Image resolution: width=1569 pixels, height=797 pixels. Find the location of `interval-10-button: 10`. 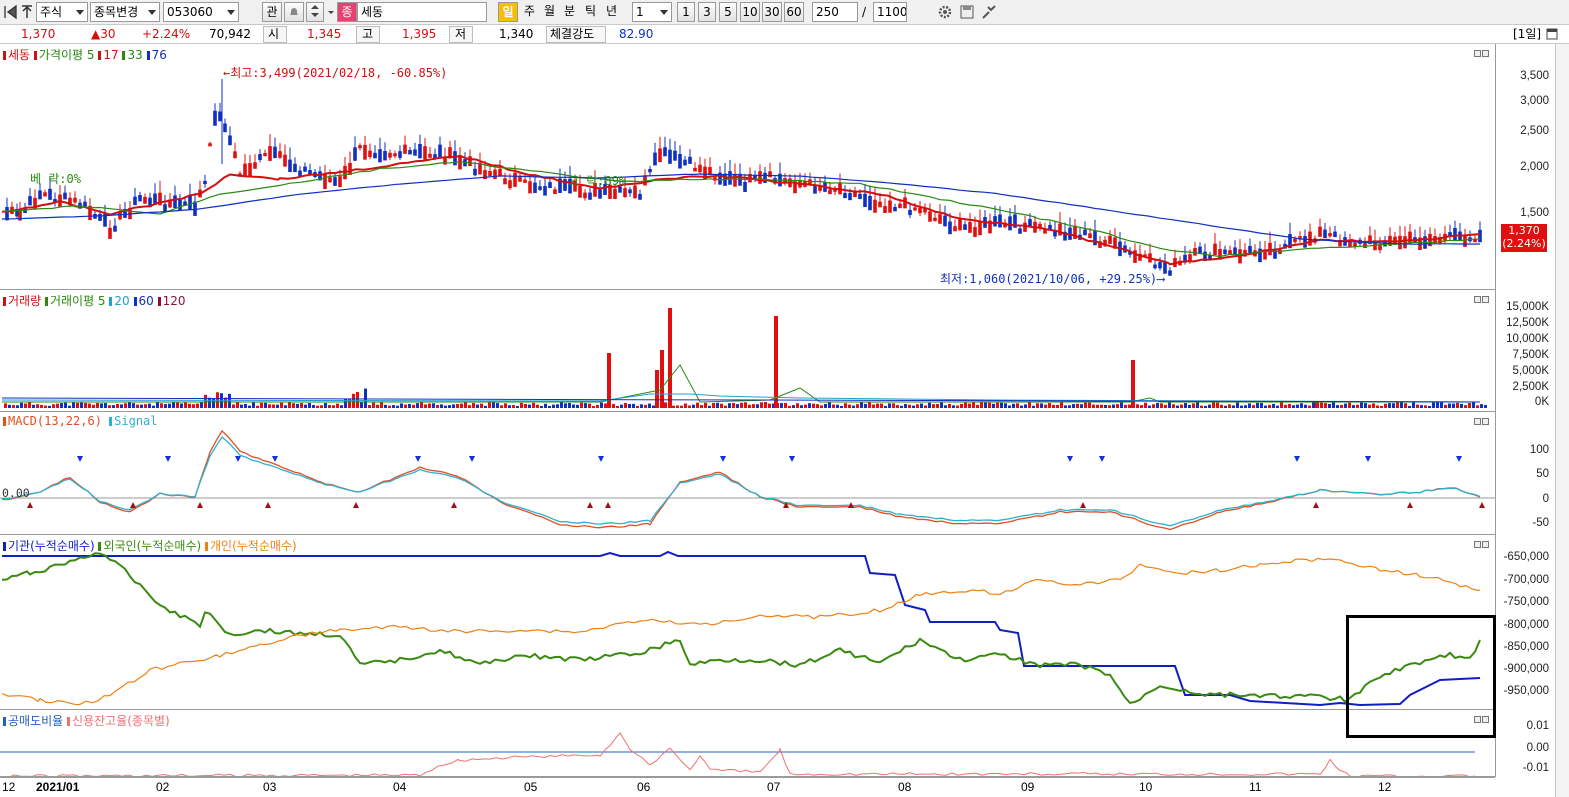

interval-10-button: 10 is located at coordinates (750, 12).